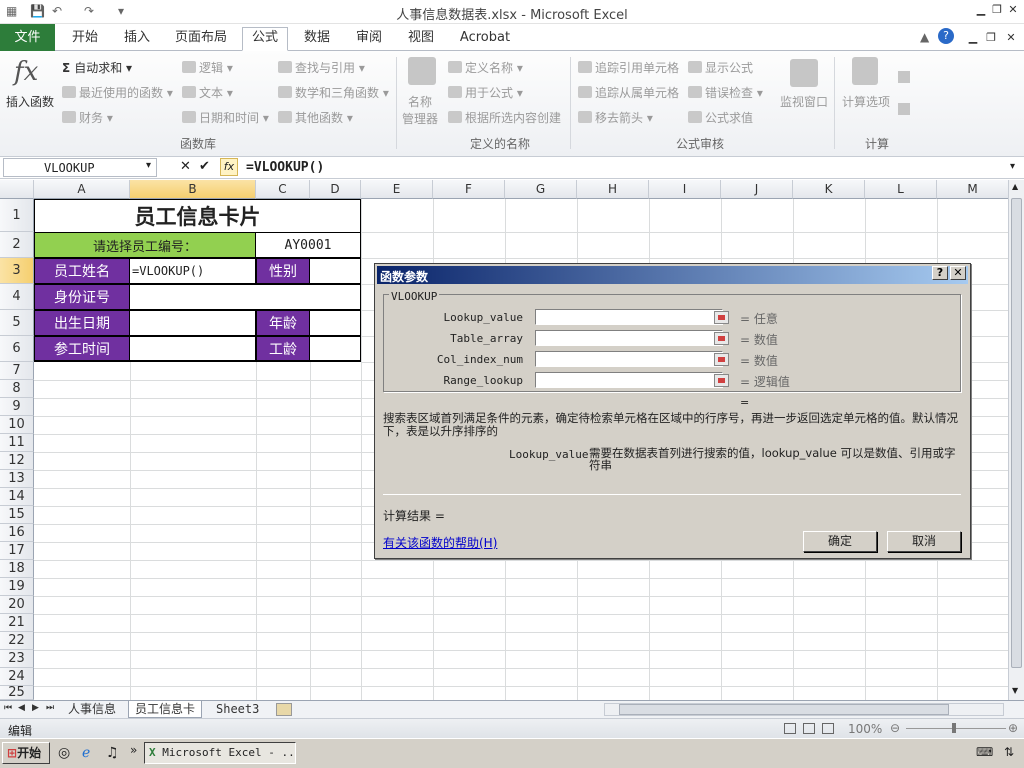 This screenshot has height=768, width=1024. I want to click on scroll-down-icon: ▼, so click(1015, 690).